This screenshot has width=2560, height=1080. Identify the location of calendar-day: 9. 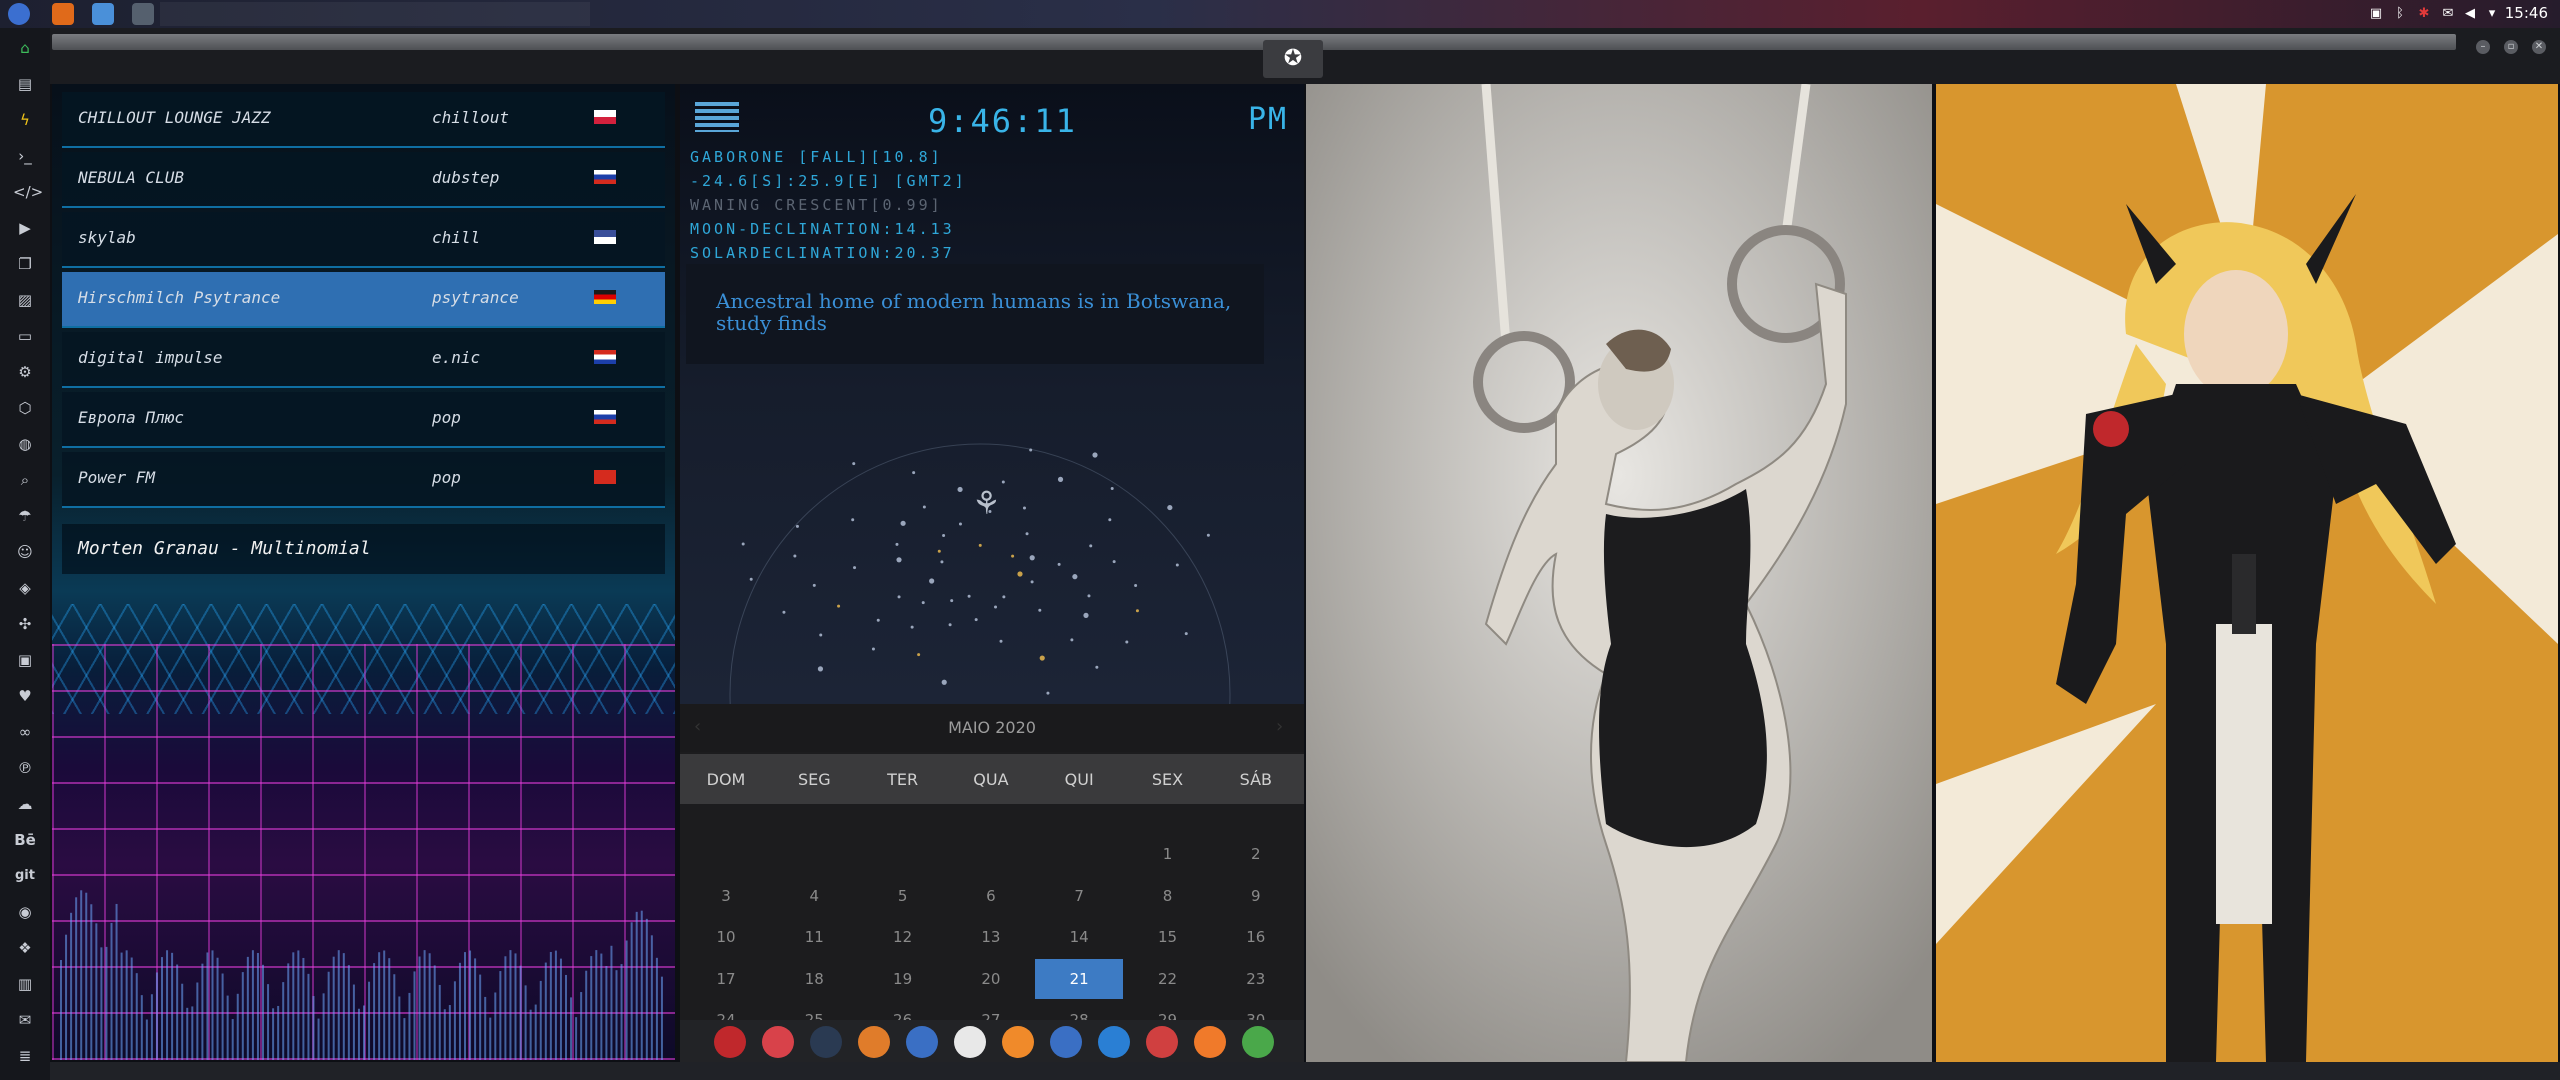
(1256, 896).